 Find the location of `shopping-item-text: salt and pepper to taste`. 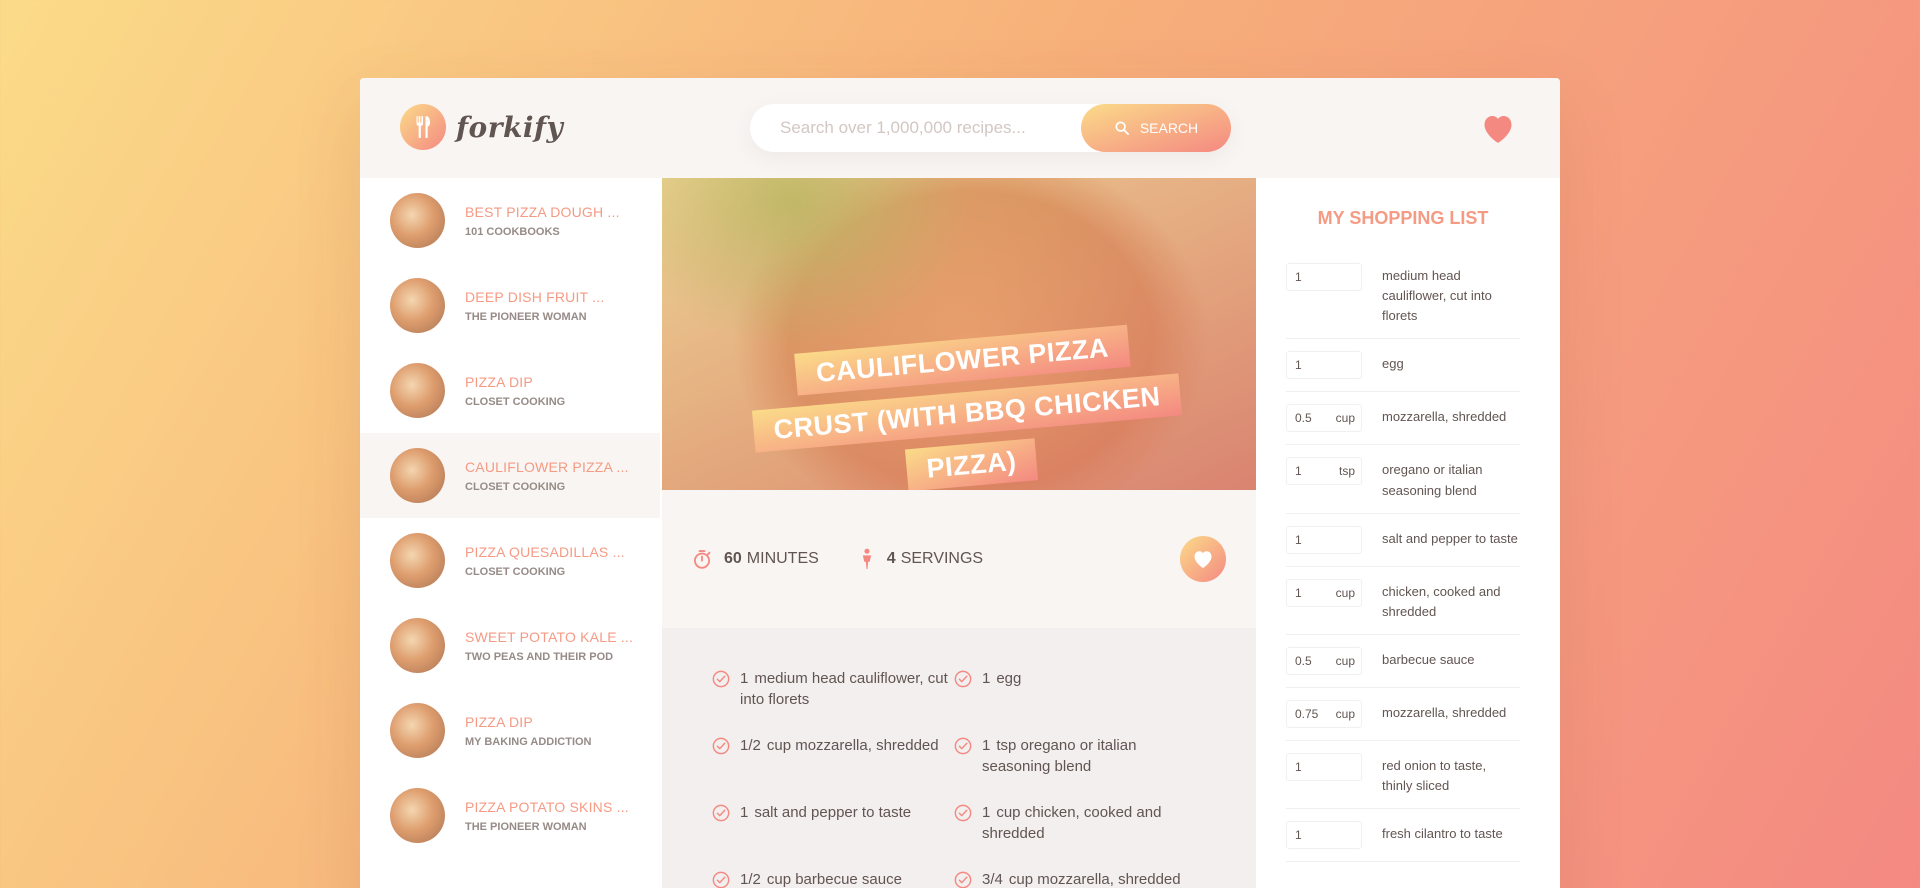

shopping-item-text: salt and pepper to taste is located at coordinates (1450, 538).